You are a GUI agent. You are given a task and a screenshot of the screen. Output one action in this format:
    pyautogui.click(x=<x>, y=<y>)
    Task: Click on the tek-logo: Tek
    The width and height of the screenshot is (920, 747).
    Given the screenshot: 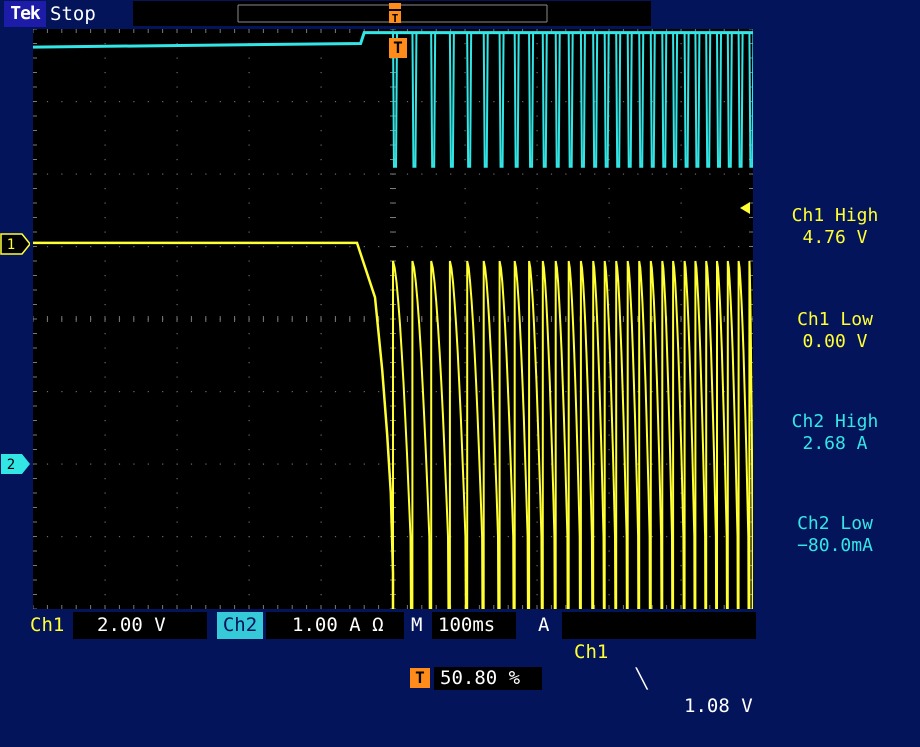 What is the action you would take?
    pyautogui.click(x=25, y=14)
    